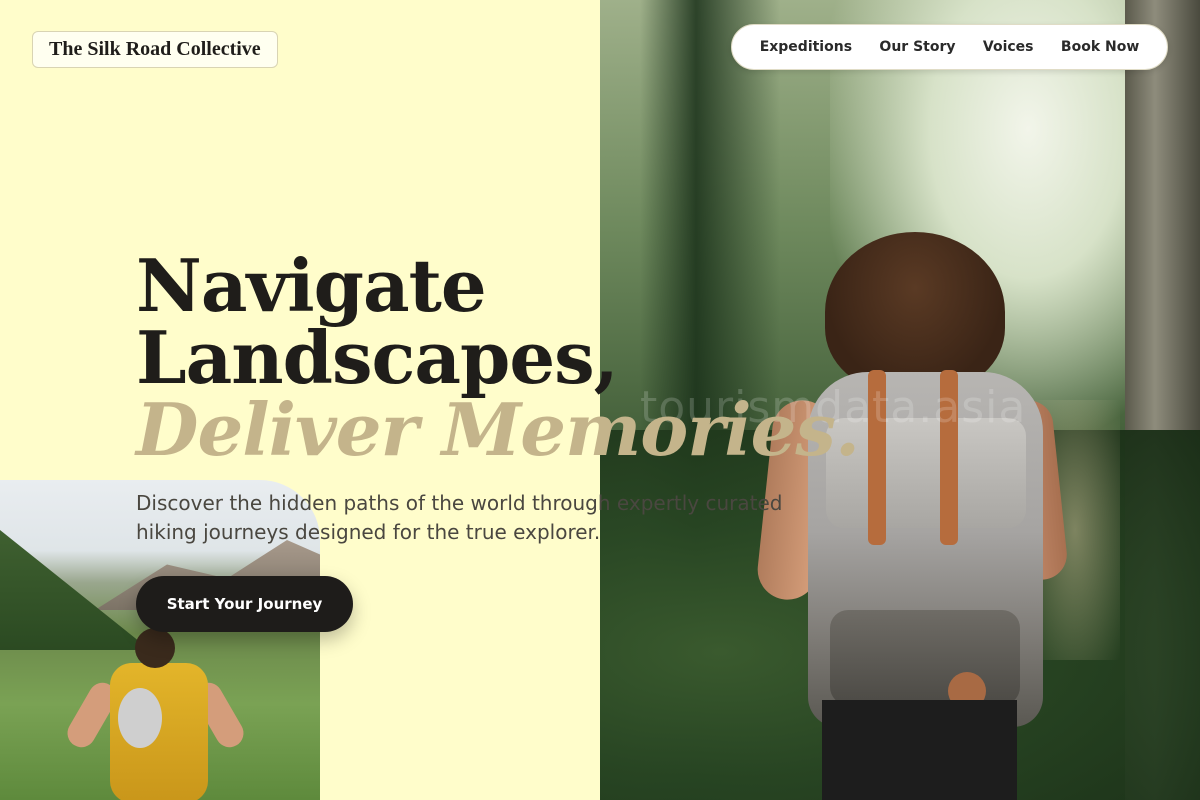 This screenshot has height=800, width=1200. I want to click on headline-line-1: Navigate, so click(311, 285).